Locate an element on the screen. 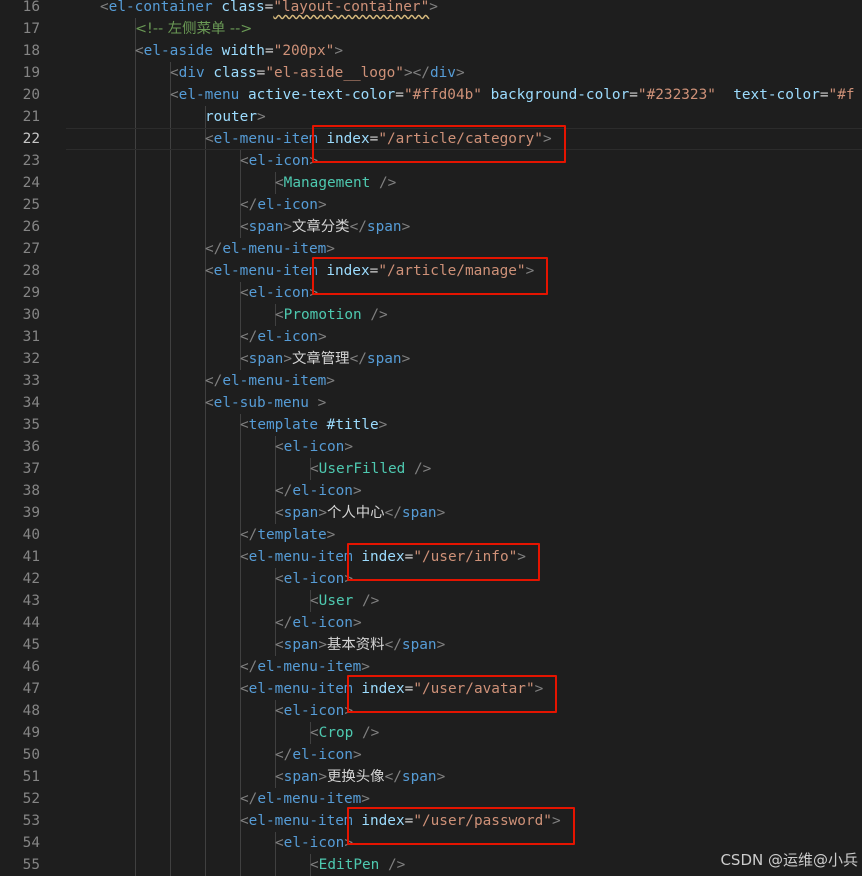 This screenshot has height=876, width=862. line-number: 40 is located at coordinates (31, 535).